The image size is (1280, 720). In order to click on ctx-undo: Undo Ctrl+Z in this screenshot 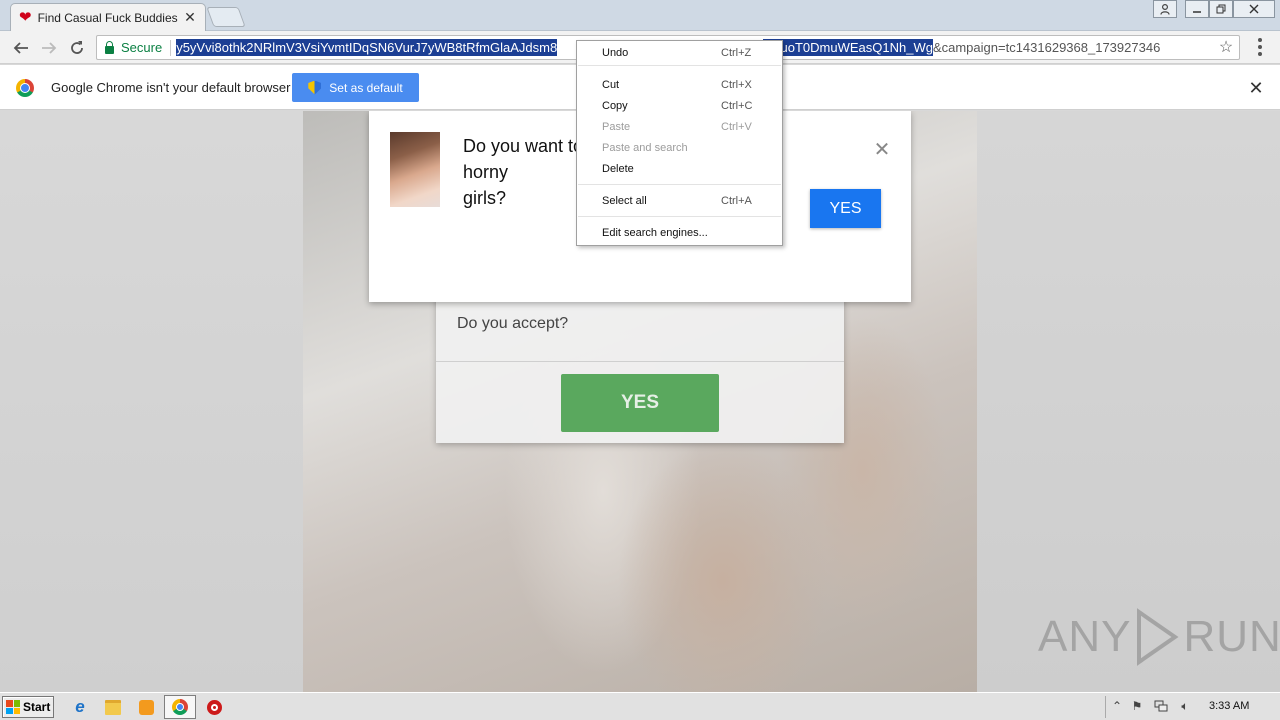, I will do `click(679, 53)`.